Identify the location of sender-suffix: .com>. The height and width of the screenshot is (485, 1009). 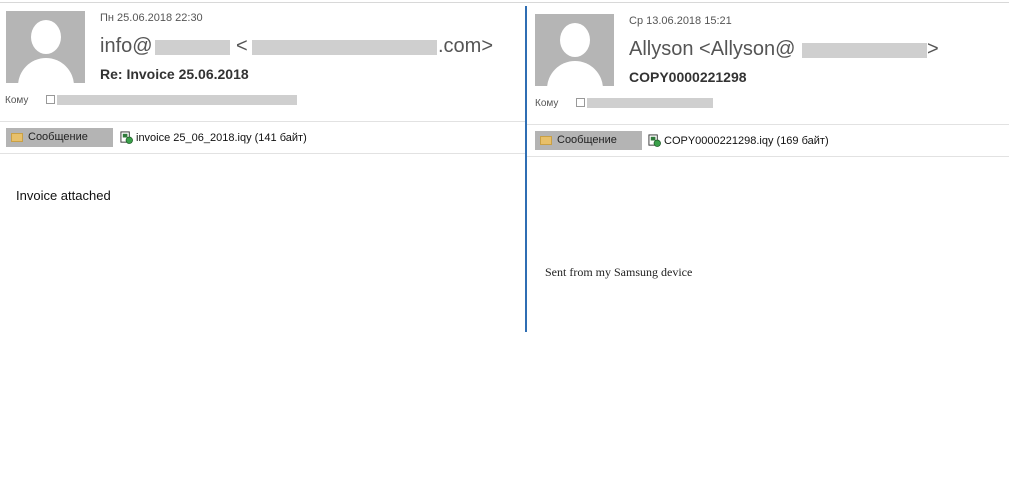
(466, 46).